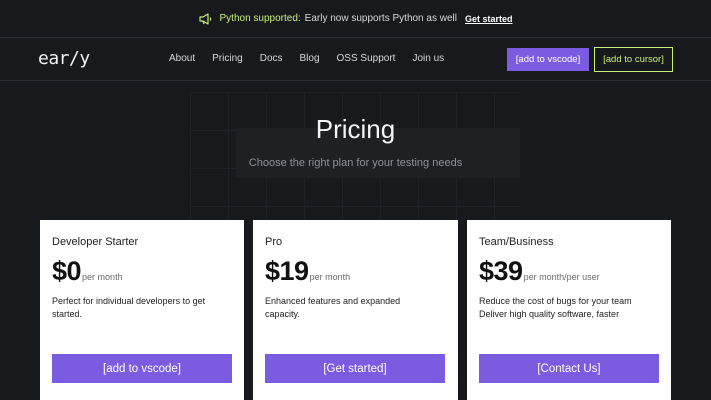 The image size is (711, 400). I want to click on nav-link-about: About, so click(182, 58).